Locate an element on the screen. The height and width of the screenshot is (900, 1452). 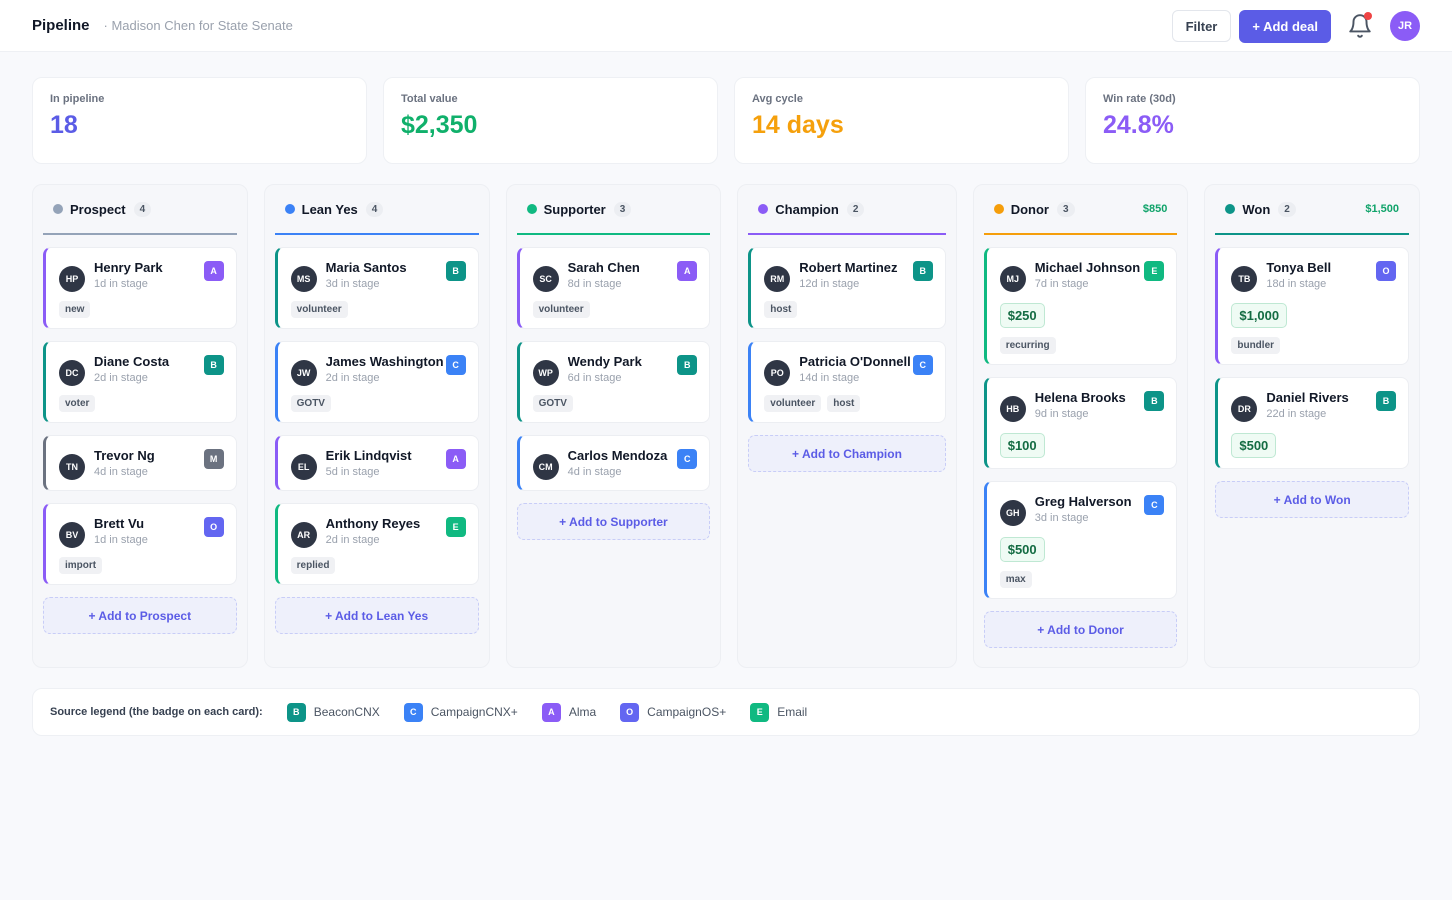
tag-list: volunteer is located at coordinates (378, 309).